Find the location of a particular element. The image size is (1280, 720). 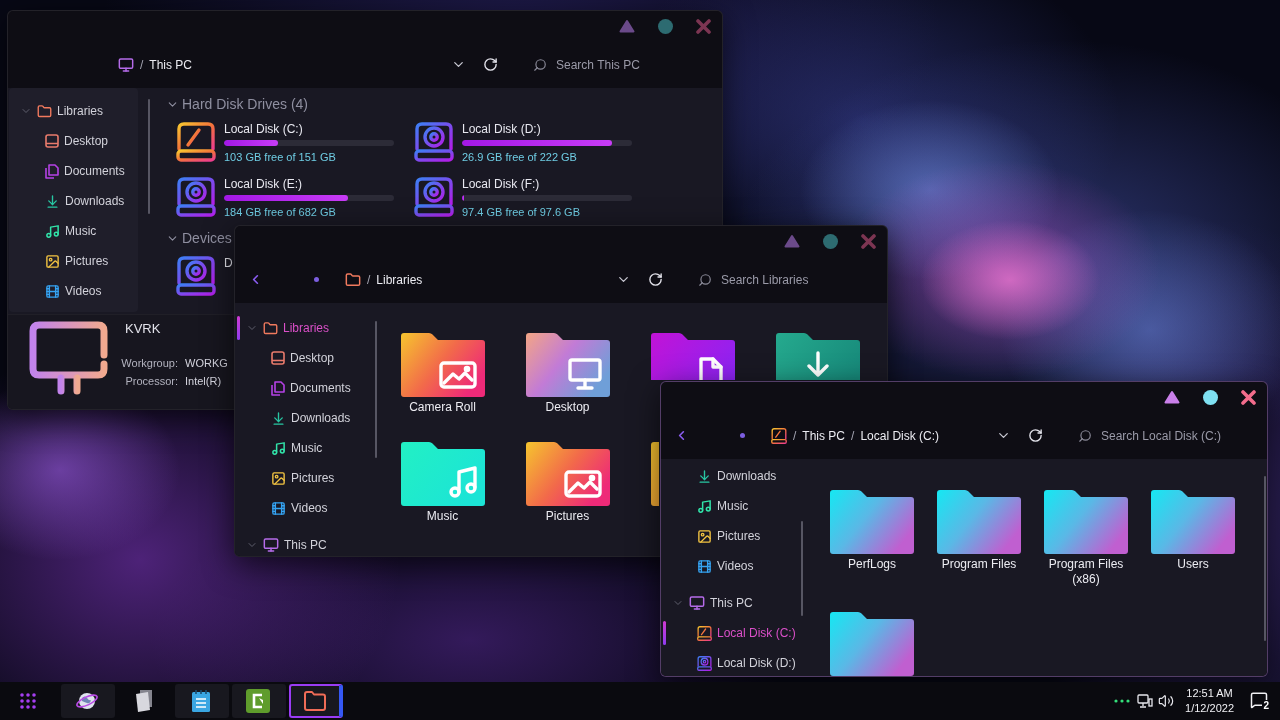

section-header: Hard Disk Drives (4) is located at coordinates (237, 104).